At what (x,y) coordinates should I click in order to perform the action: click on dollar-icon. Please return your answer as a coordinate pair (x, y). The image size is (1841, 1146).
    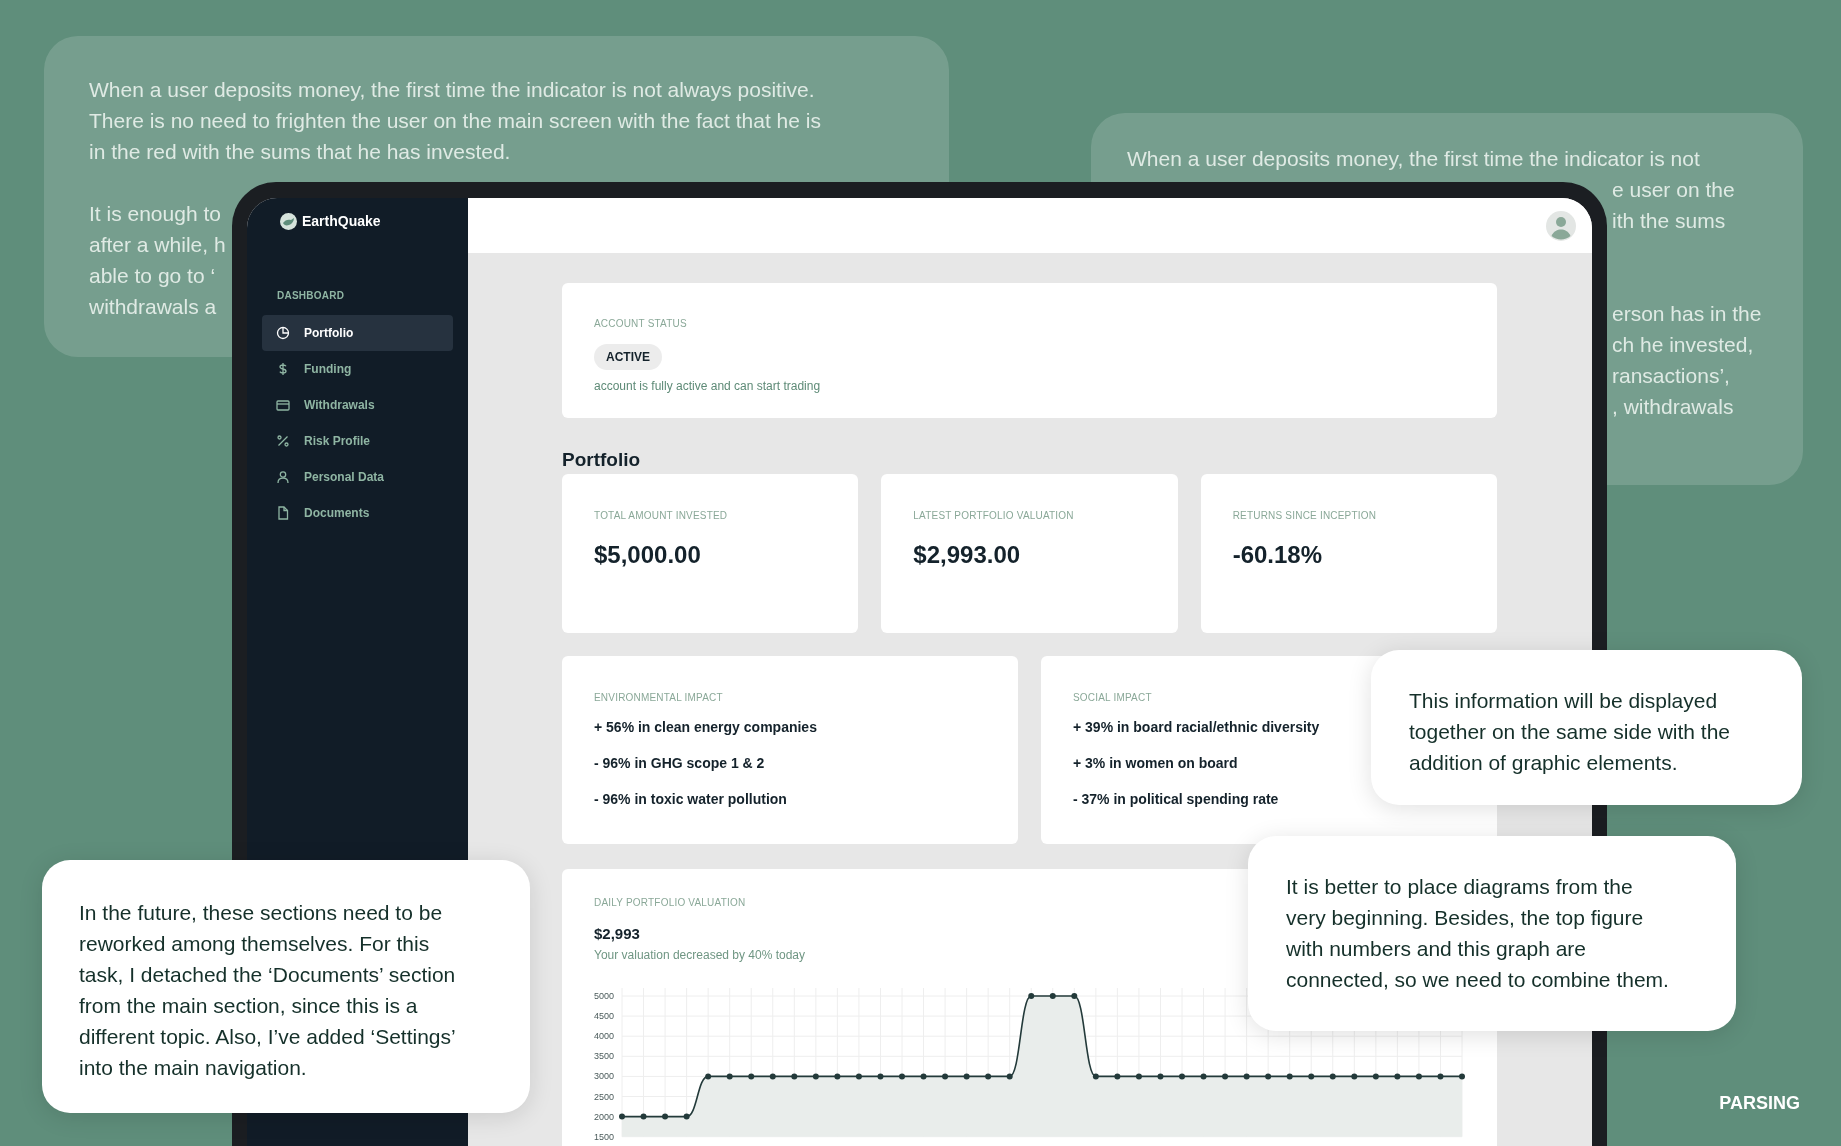
    Looking at the image, I should click on (283, 369).